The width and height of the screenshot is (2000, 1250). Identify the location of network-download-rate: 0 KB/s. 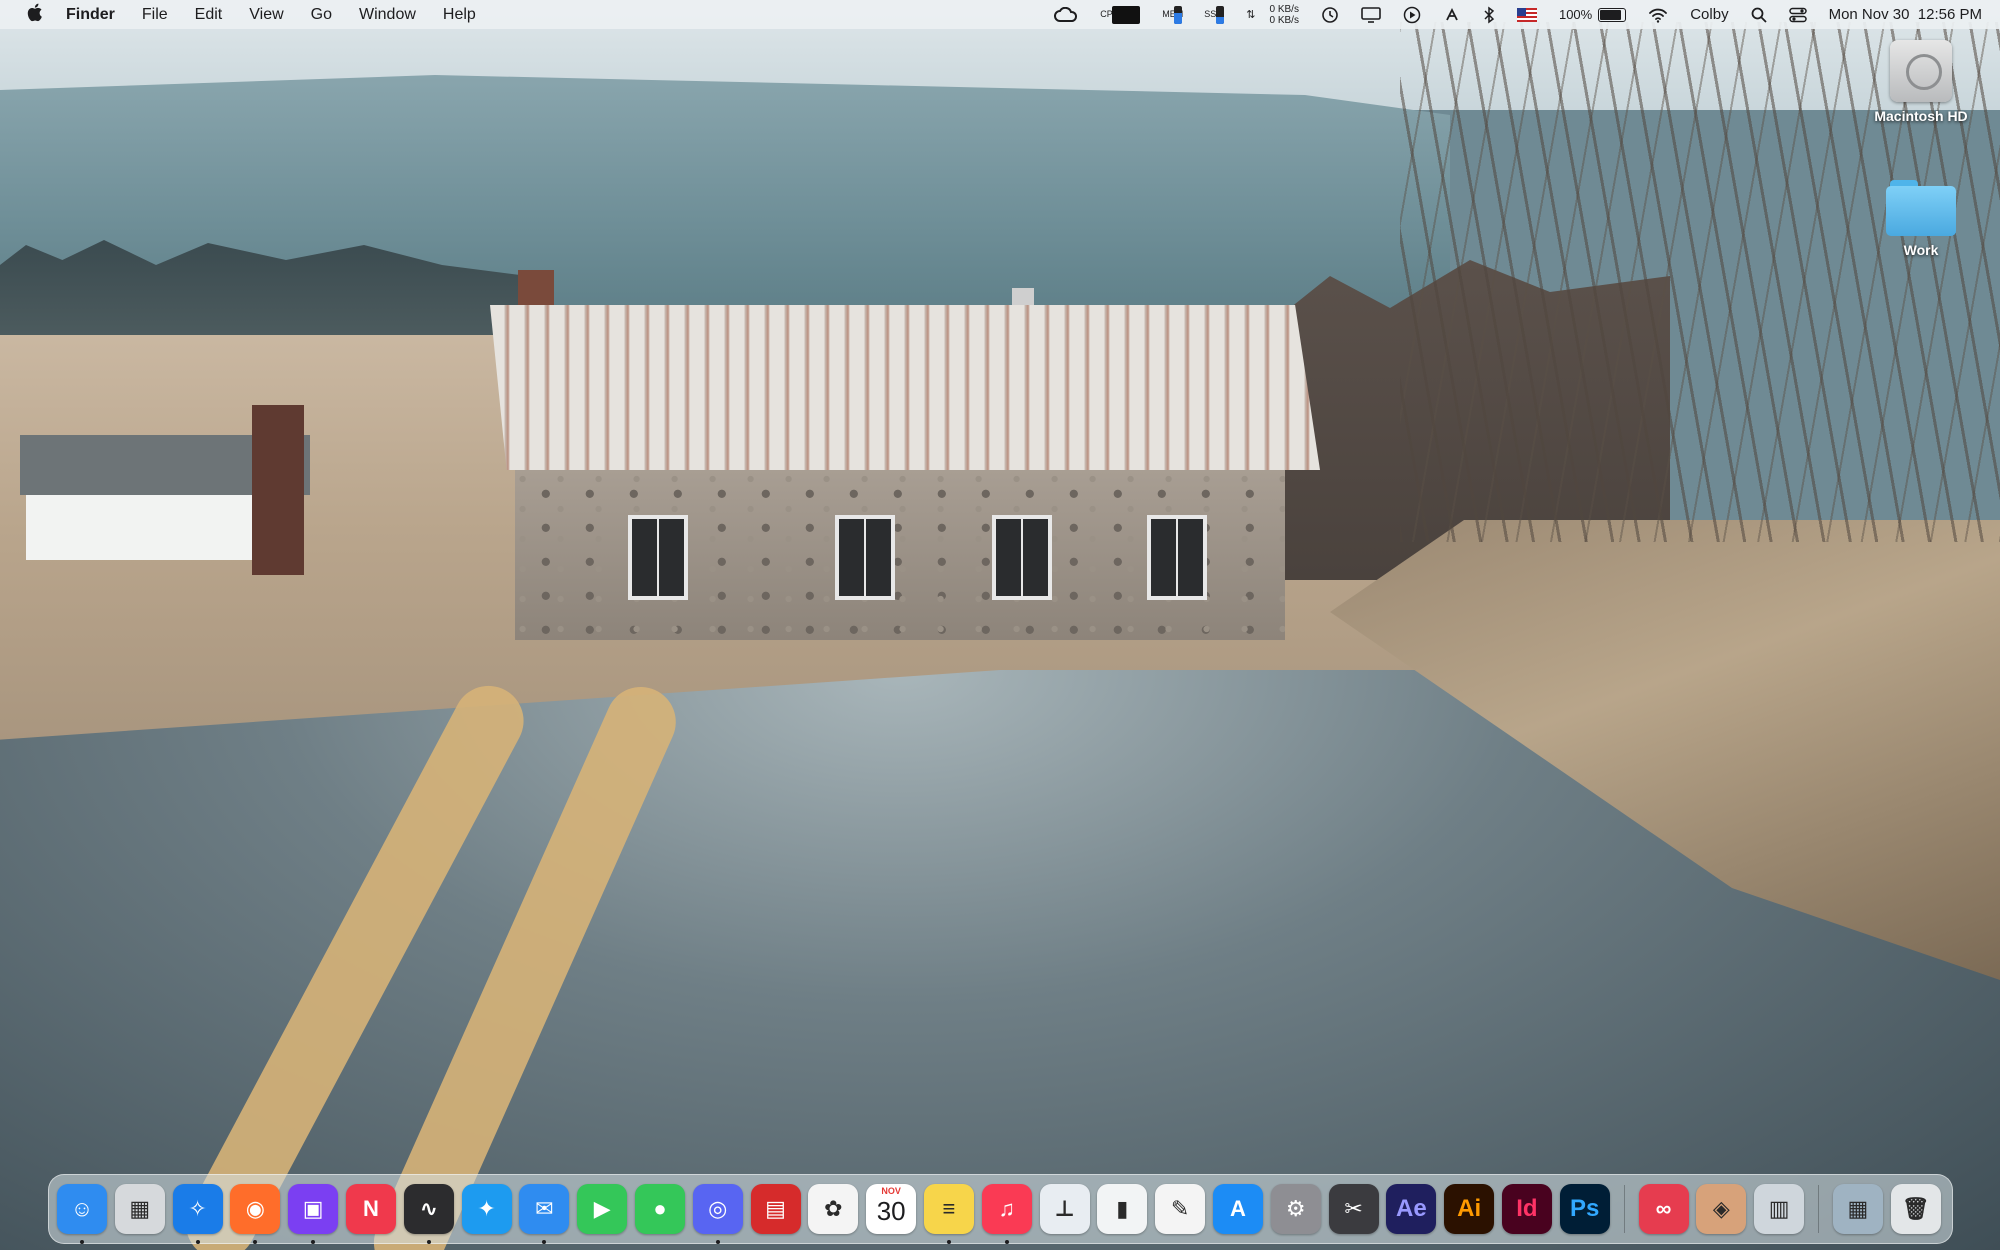
(1284, 20).